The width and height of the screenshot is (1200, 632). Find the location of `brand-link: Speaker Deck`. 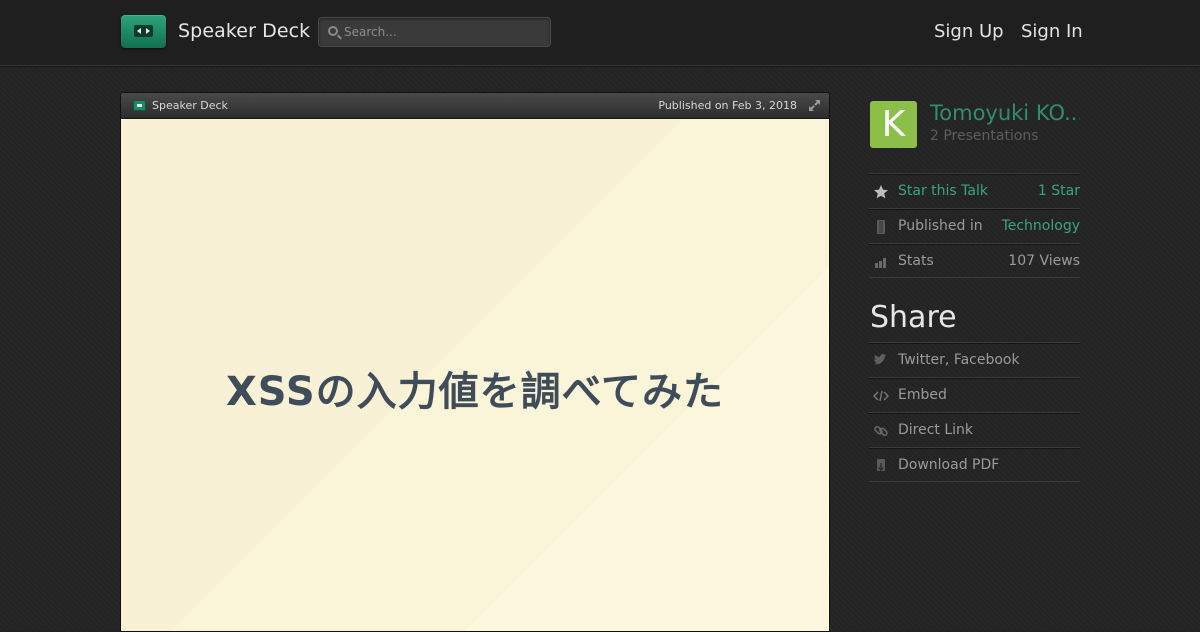

brand-link: Speaker Deck is located at coordinates (244, 31).